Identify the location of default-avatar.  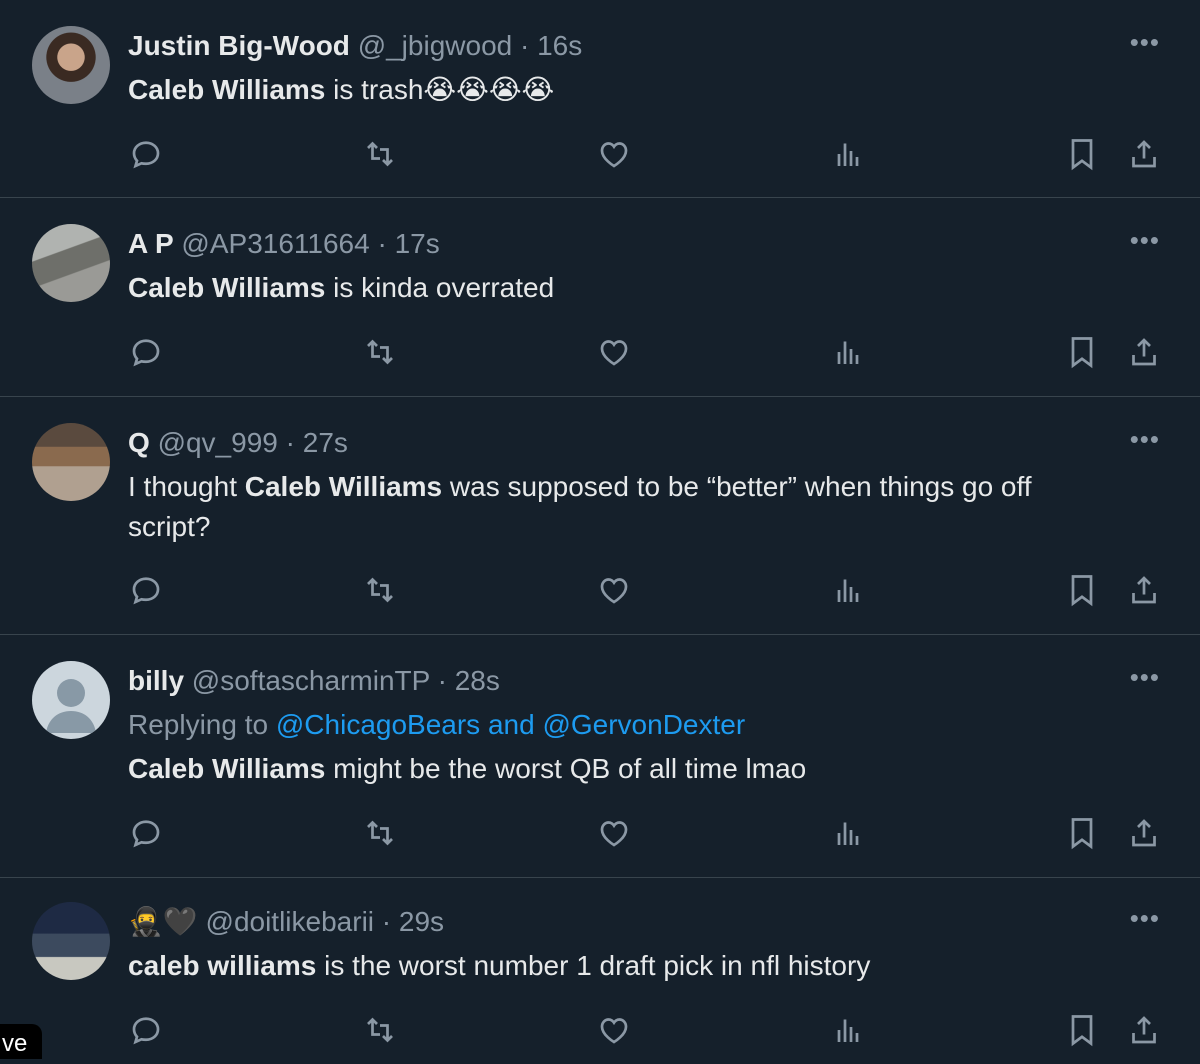
(71, 700).